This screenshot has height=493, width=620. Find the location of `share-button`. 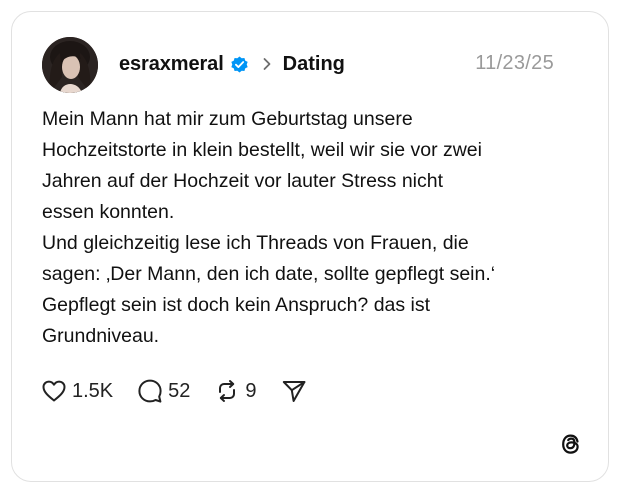

share-button is located at coordinates (294, 391).